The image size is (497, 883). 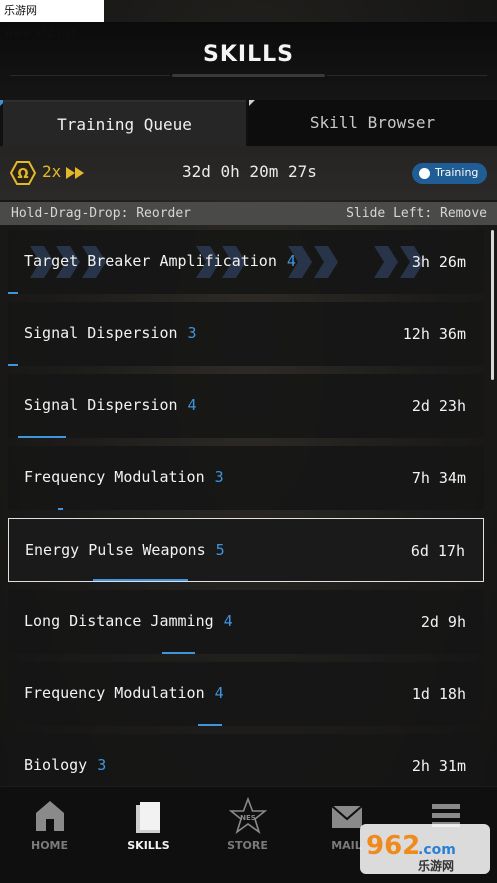 I want to click on tab-bar: Training Queue Skill Browser, so click(x=248, y=123).